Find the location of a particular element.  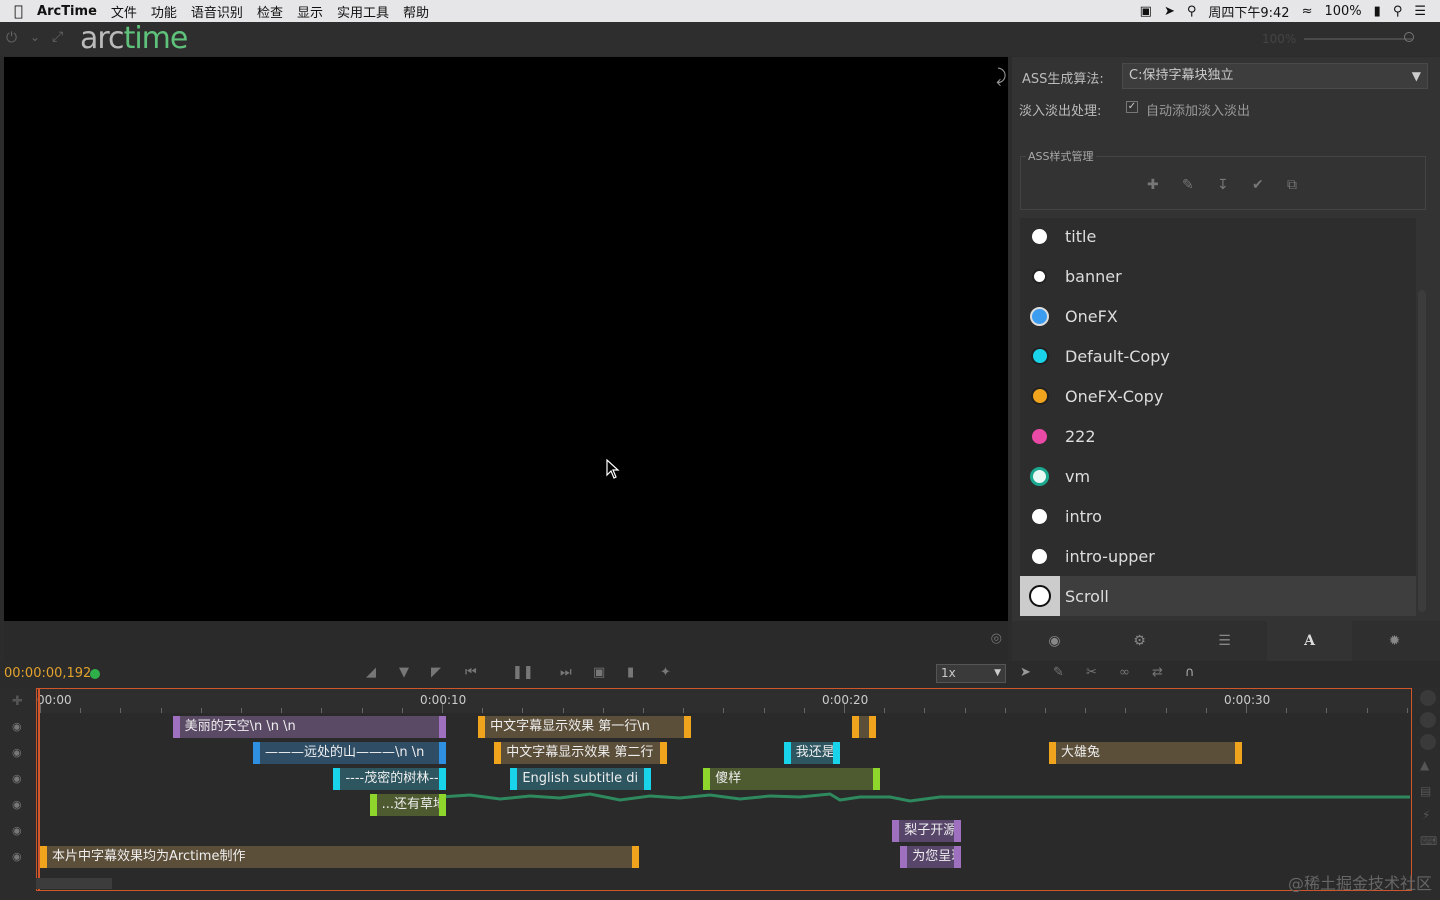

subtitle-clip is located at coordinates (864, 727).